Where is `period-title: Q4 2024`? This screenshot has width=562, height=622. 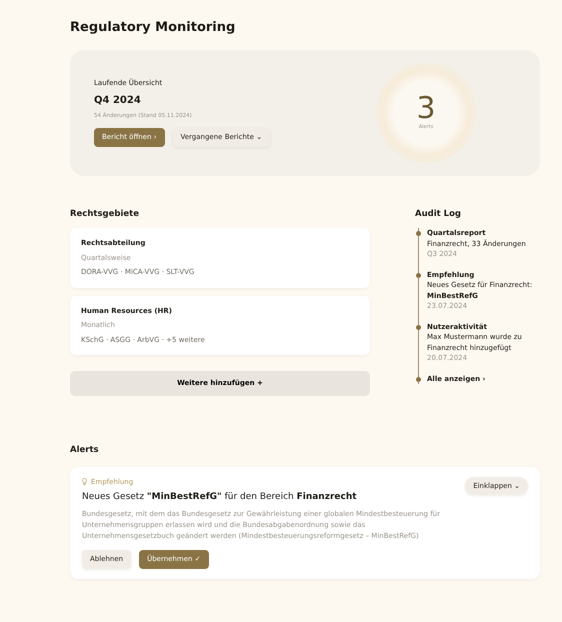
period-title: Q4 2024 is located at coordinates (118, 101).